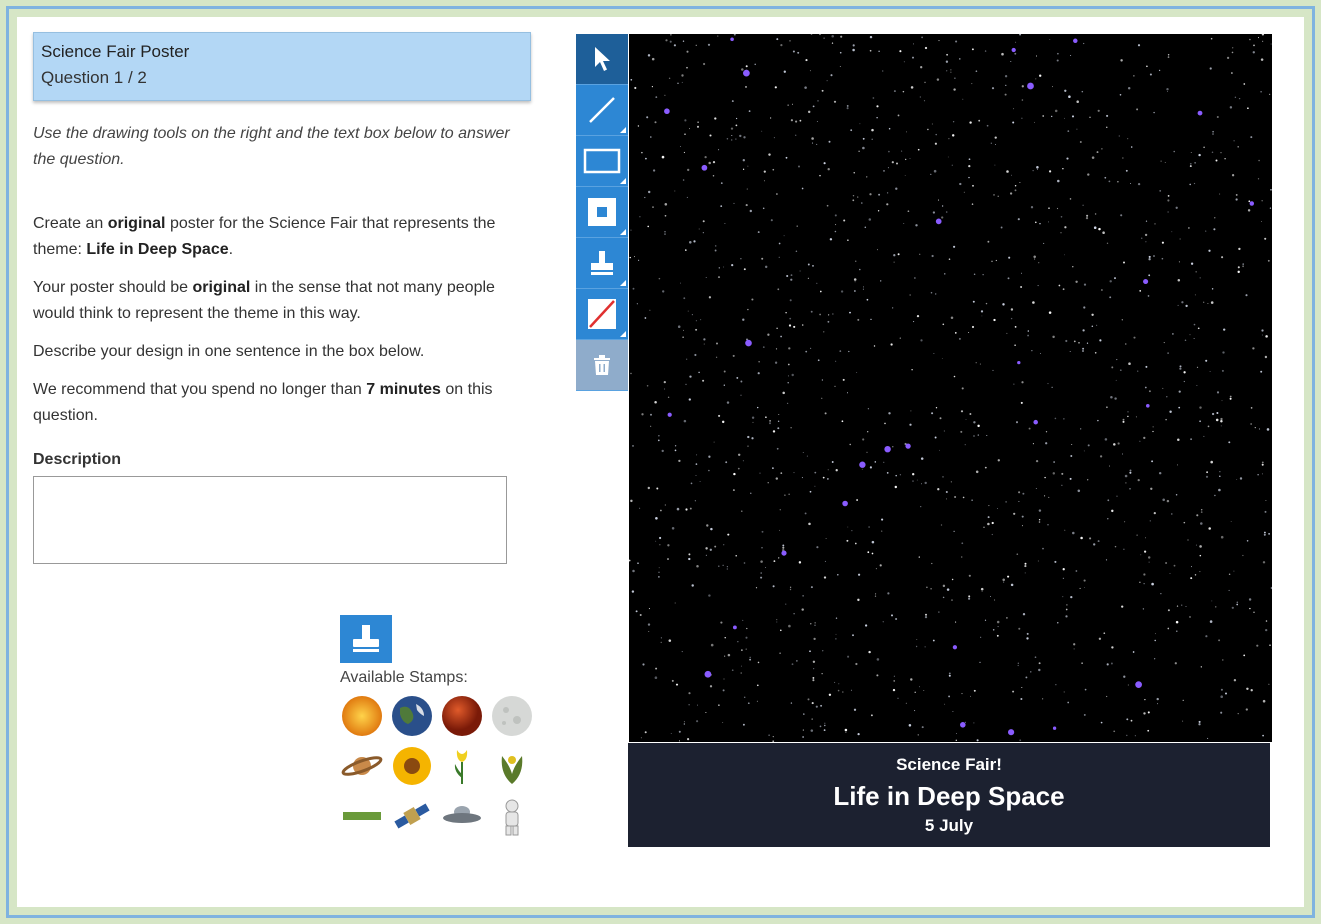 This screenshot has height=924, width=1321. Describe the element at coordinates (115, 51) in the screenshot. I see `poster-title: Science Fair Poster` at that location.